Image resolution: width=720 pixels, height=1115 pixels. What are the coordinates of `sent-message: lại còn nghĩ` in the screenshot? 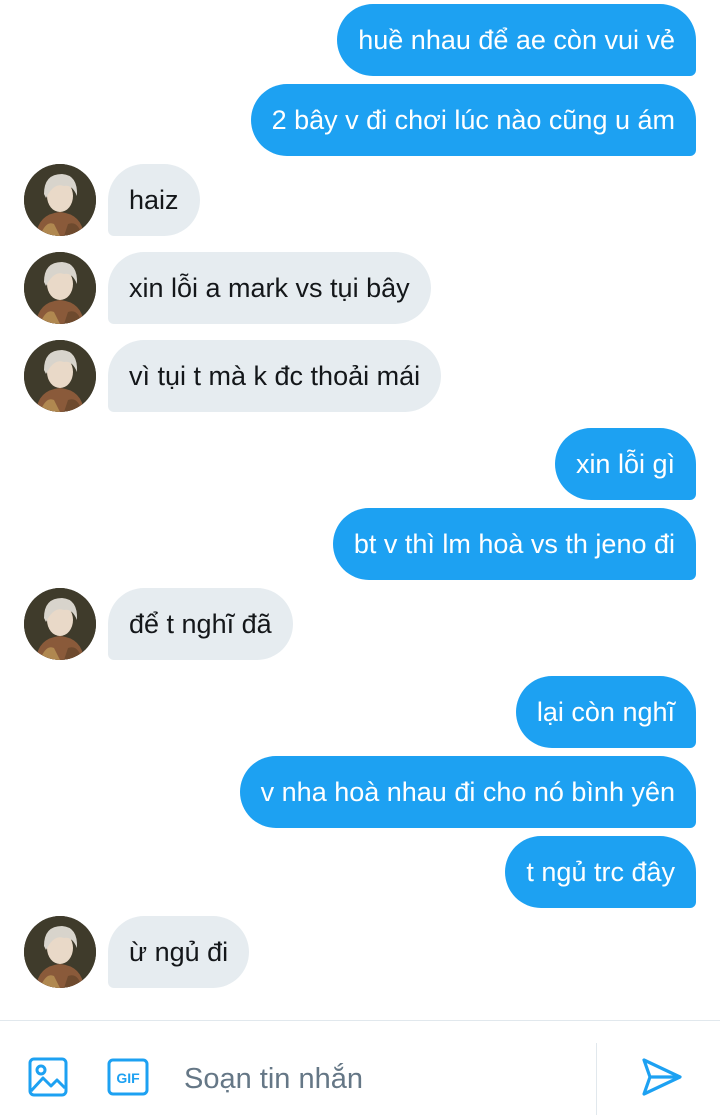 It's located at (605, 712).